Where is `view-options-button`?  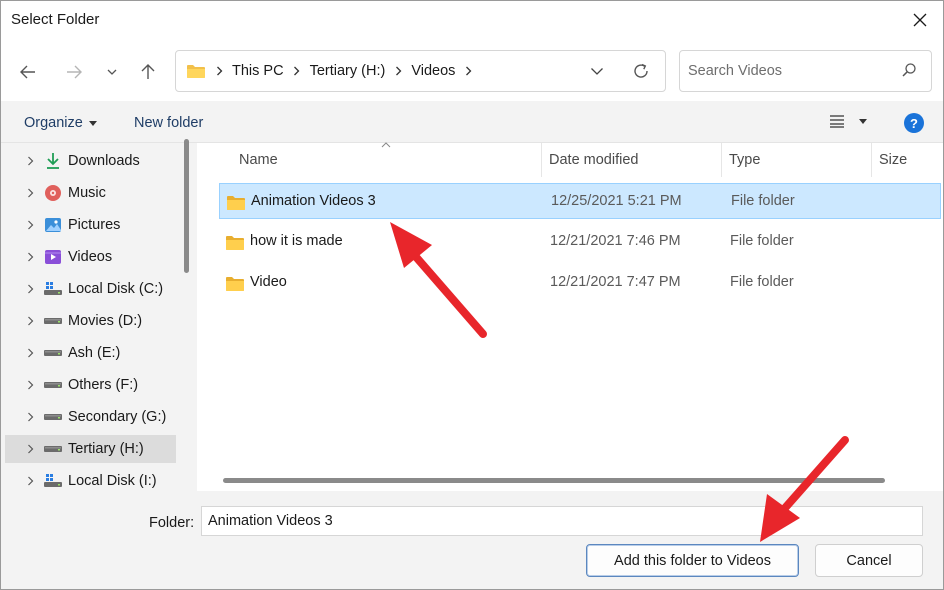 view-options-button is located at coordinates (848, 121).